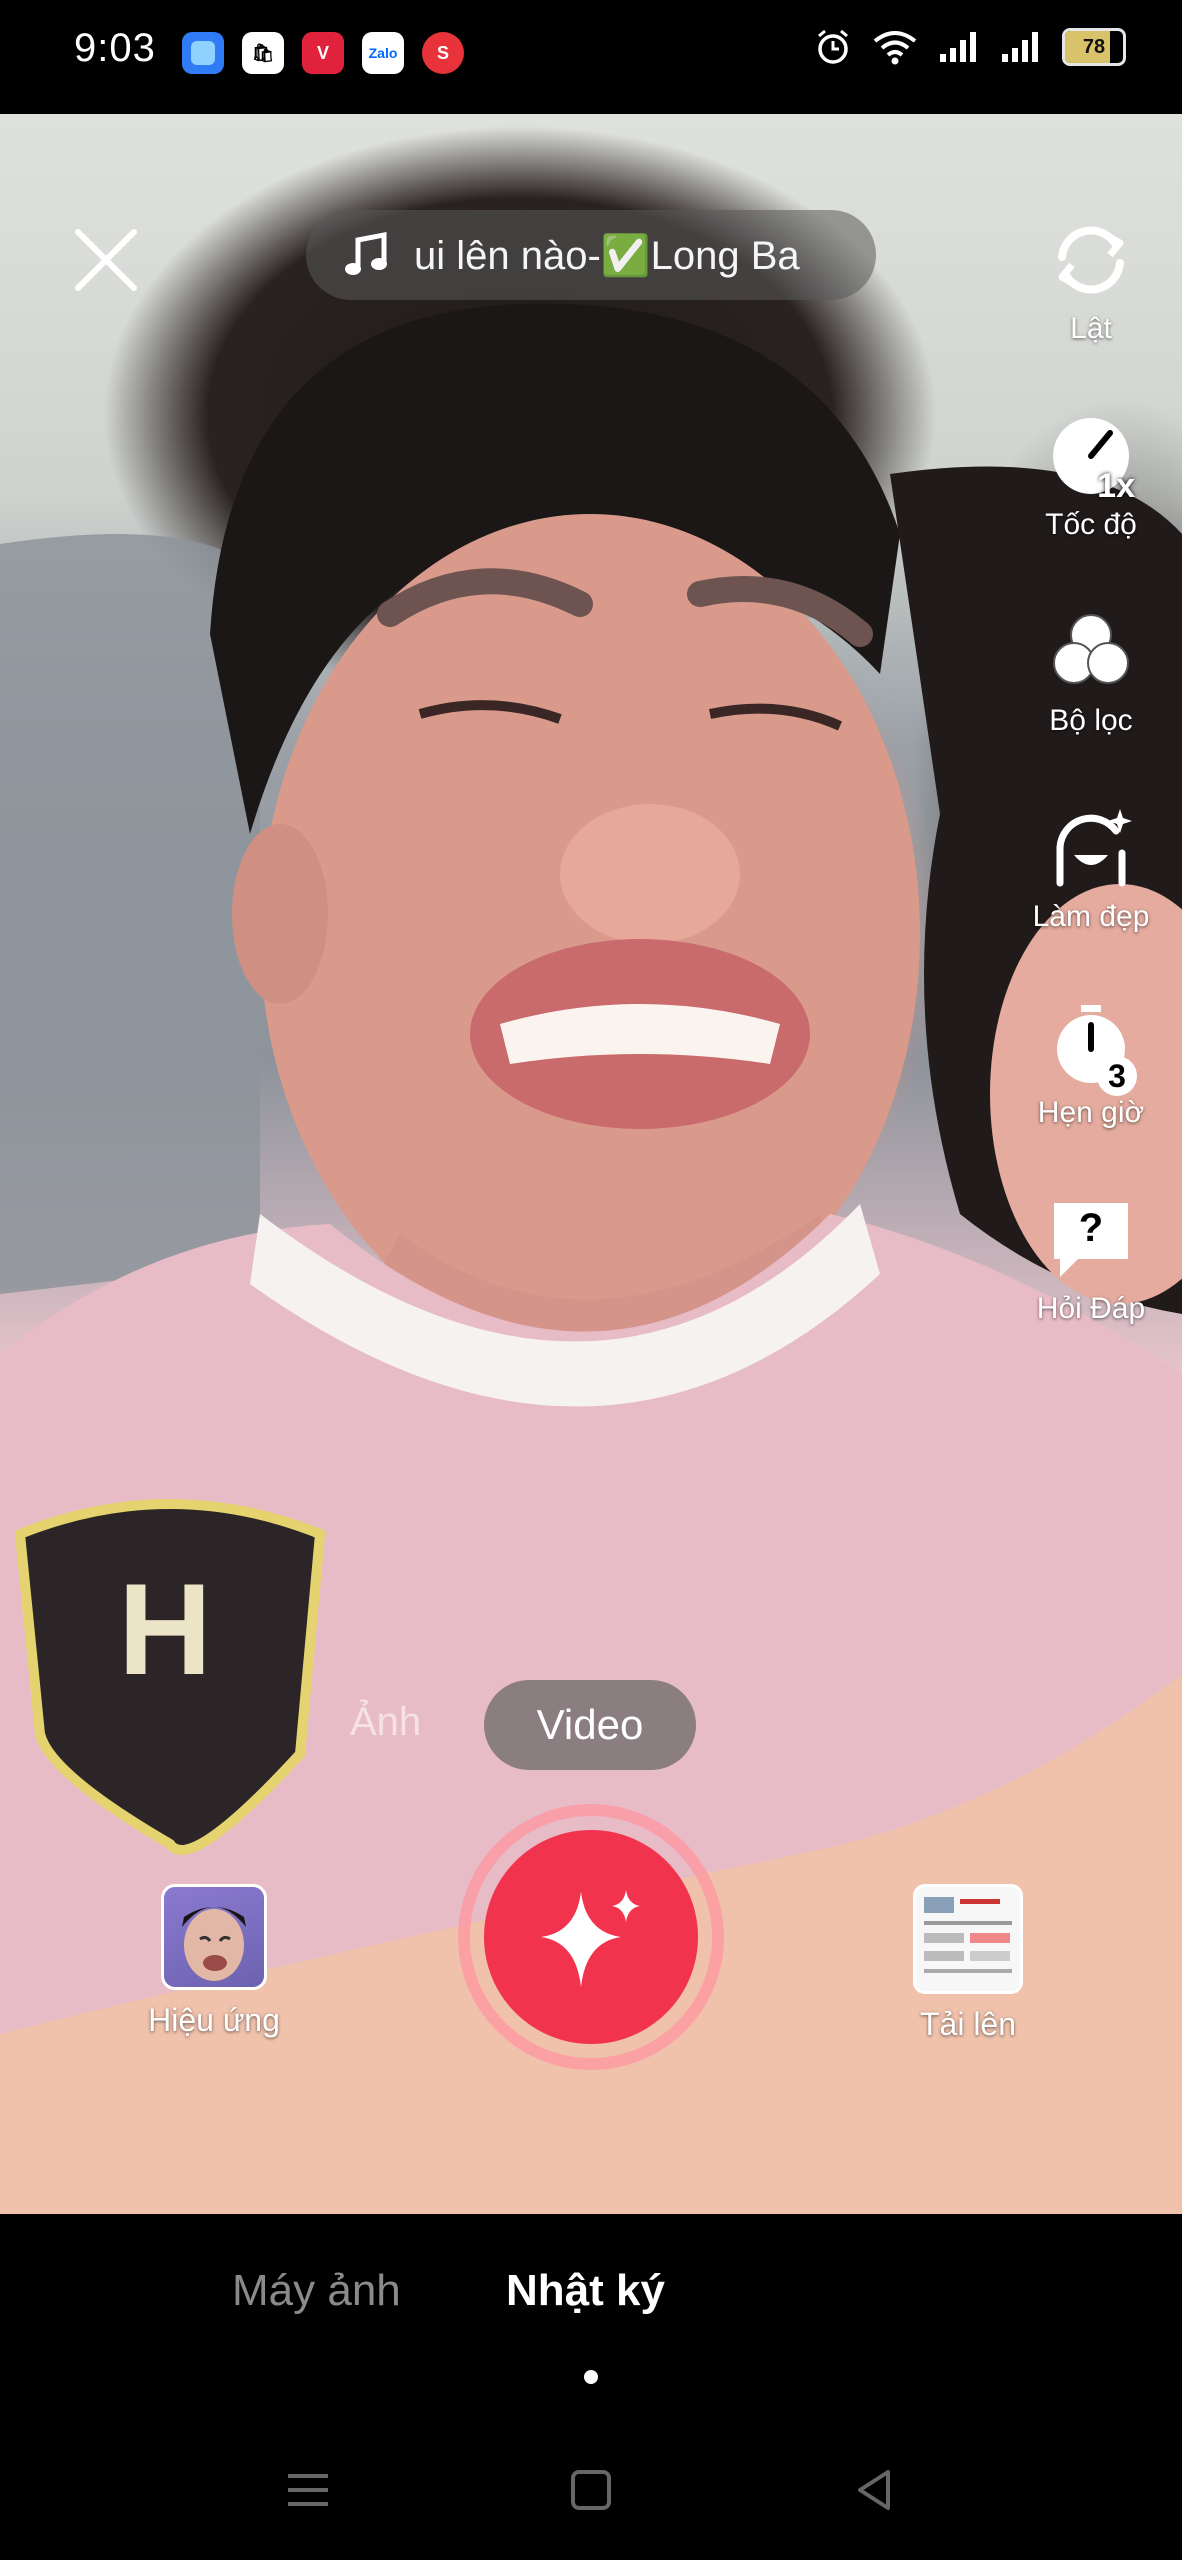  I want to click on add-sound-button: ui lên nào-✅Long Ba, so click(591, 255).